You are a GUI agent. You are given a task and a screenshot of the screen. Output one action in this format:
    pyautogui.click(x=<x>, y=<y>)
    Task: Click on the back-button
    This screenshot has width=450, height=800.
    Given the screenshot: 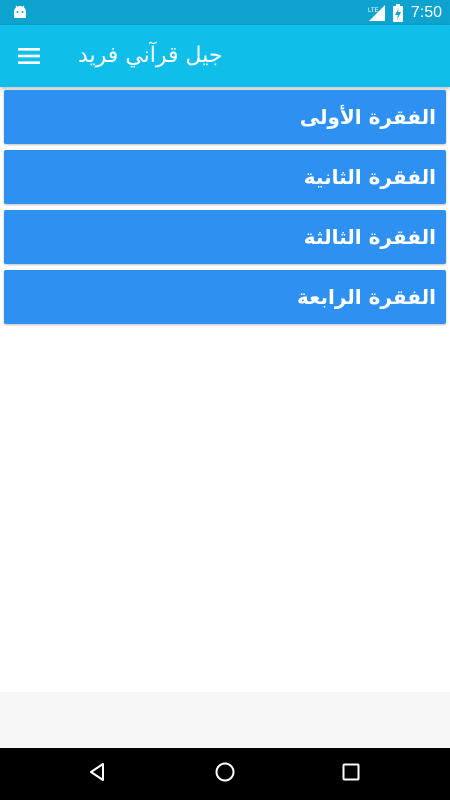 What is the action you would take?
    pyautogui.click(x=97, y=774)
    